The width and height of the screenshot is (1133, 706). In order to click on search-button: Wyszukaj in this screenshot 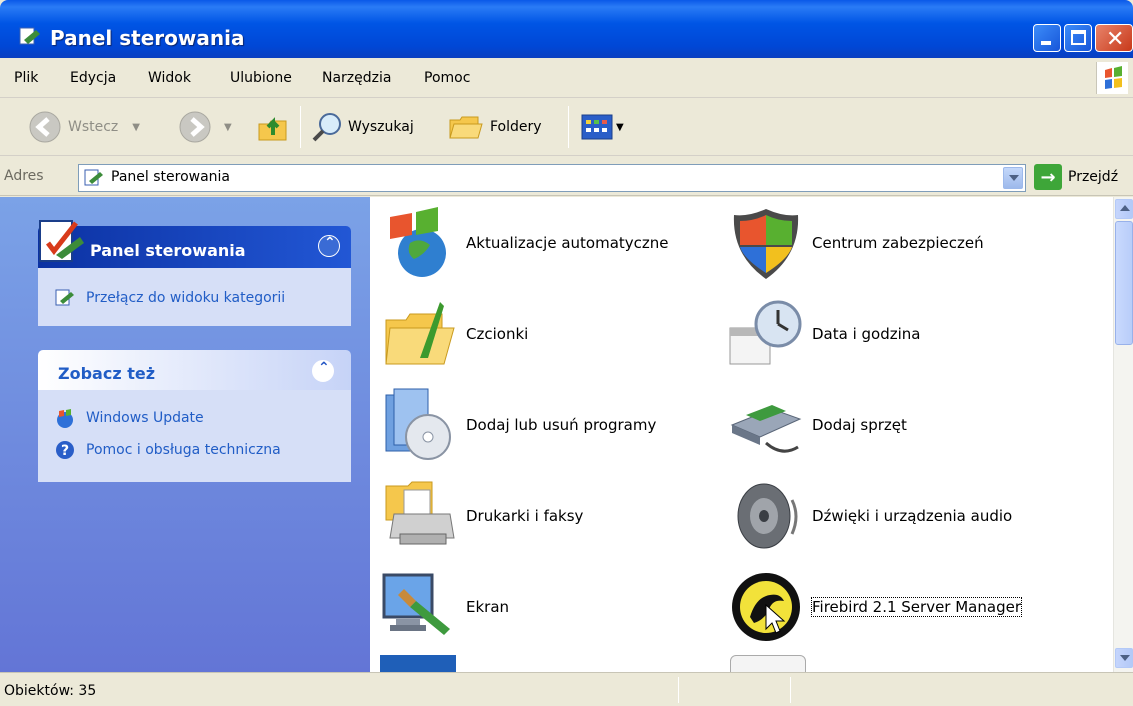, I will do `click(362, 127)`.